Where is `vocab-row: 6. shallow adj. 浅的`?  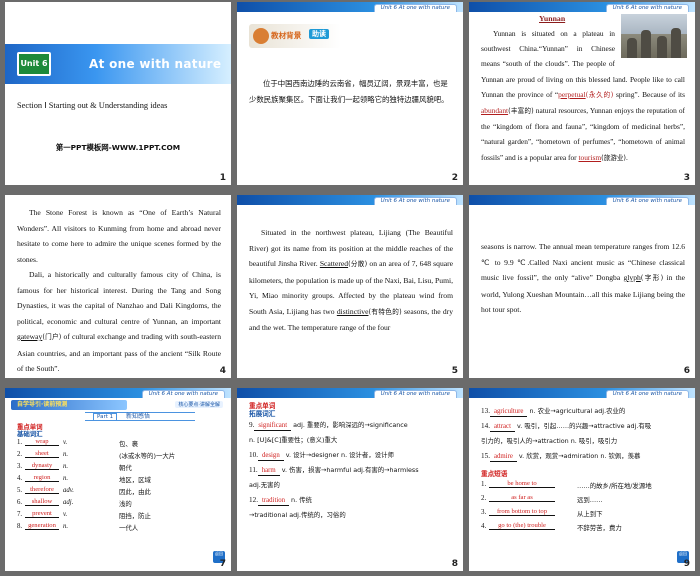 vocab-row: 6. shallow adj. 浅的 is located at coordinates (74, 503).